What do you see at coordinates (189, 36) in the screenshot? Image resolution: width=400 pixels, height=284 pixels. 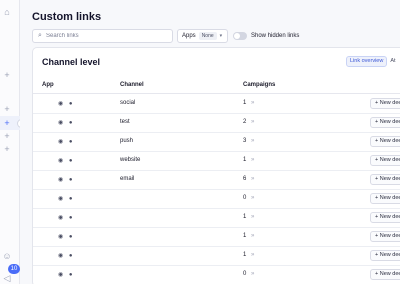 I see `apps-filter-label: Apps` at bounding box center [189, 36].